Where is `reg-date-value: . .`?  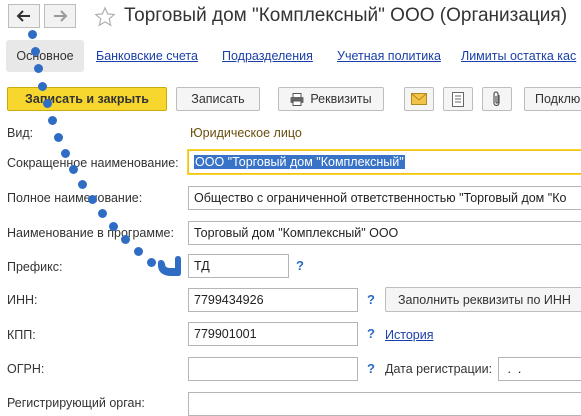
reg-date-value: . . is located at coordinates (513, 369).